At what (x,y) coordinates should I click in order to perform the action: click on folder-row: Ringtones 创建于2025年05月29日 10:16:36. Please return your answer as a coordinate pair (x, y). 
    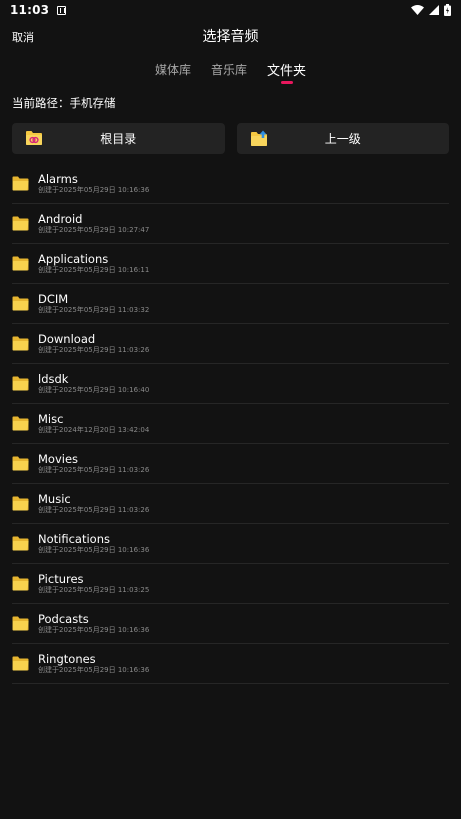
    Looking at the image, I should click on (230, 664).